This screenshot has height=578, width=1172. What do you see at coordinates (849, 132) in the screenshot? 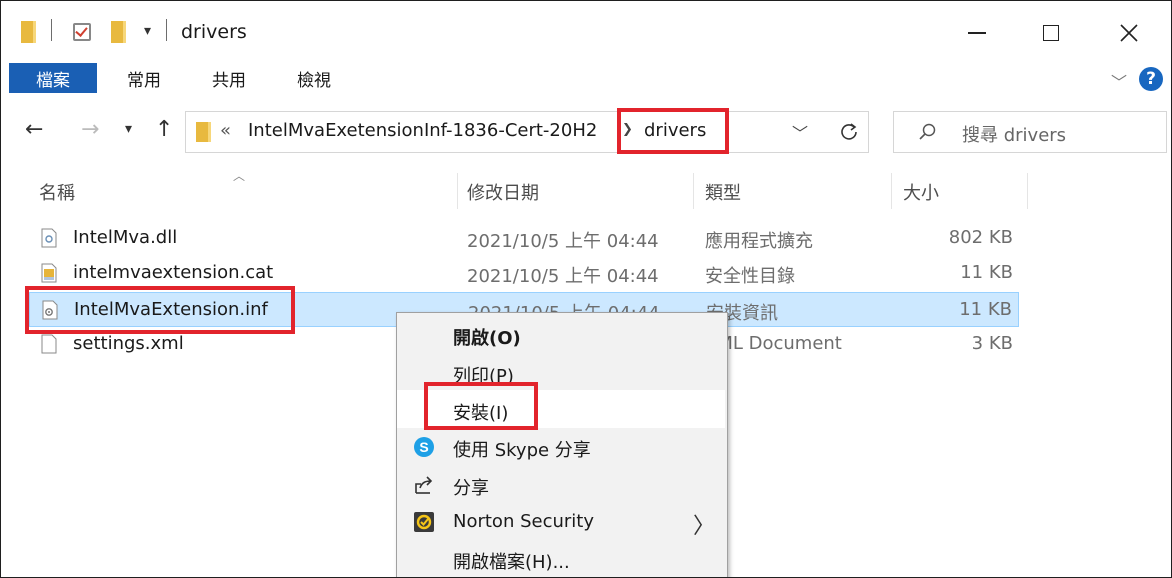
I see `refresh-icon` at bounding box center [849, 132].